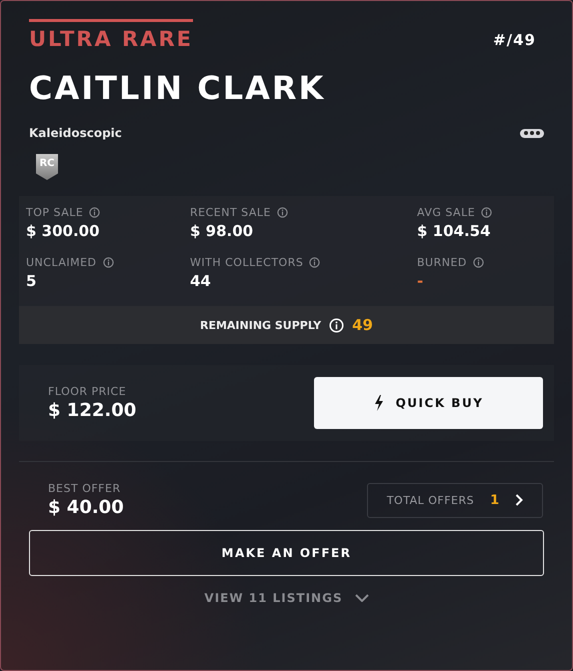 This screenshot has height=671, width=573. Describe the element at coordinates (261, 325) in the screenshot. I see `supply-label: REMAINING SUPPLY` at that location.